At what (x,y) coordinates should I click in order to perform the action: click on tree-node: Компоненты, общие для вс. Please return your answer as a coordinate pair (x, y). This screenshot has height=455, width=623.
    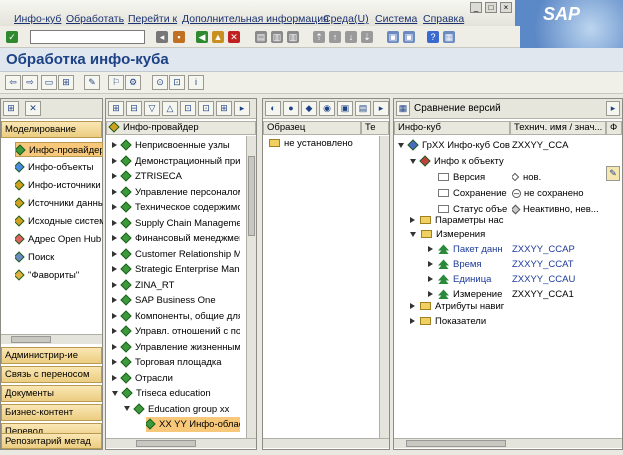
    Looking at the image, I should click on (176, 316).